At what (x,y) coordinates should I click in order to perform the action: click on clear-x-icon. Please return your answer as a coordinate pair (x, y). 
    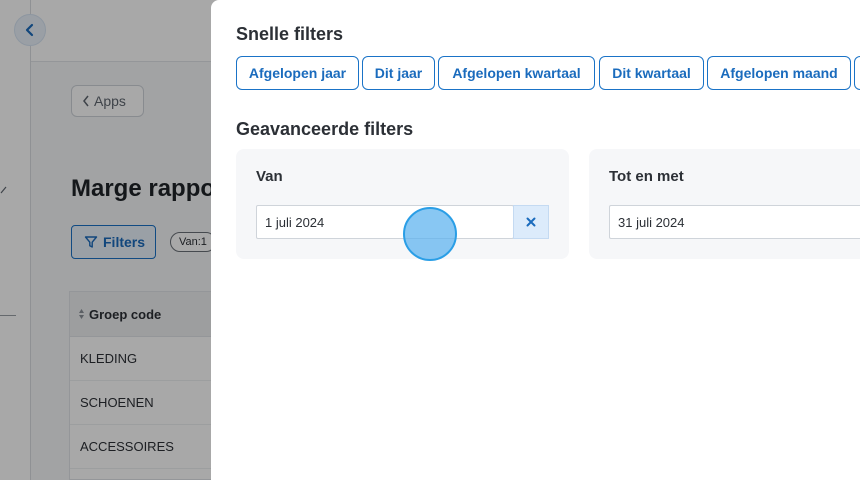
    Looking at the image, I should click on (531, 222).